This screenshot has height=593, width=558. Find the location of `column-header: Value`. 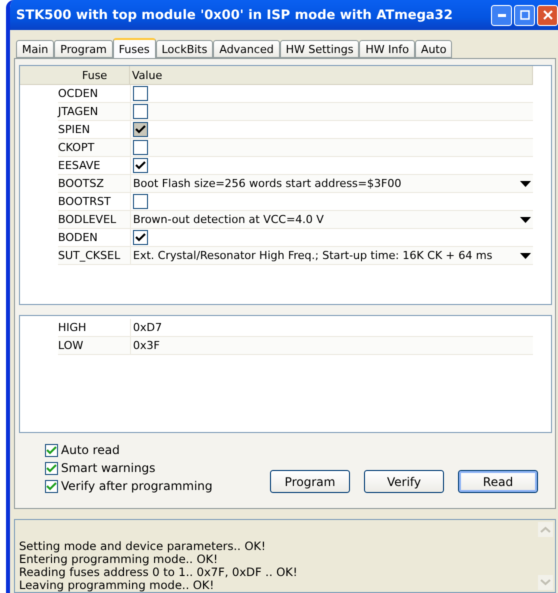

column-header: Value is located at coordinates (331, 75).